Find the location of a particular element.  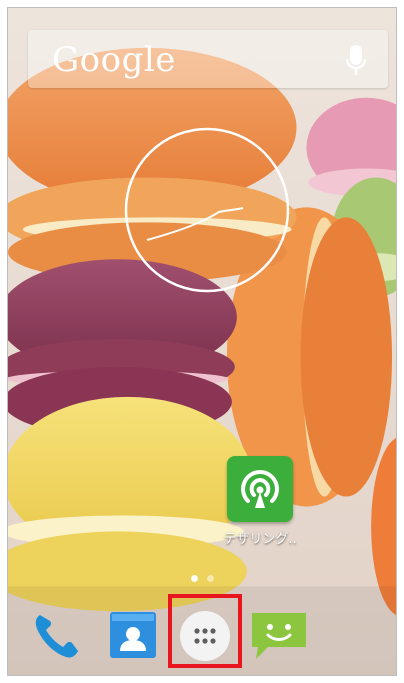

tethering-icon is located at coordinates (260, 489).